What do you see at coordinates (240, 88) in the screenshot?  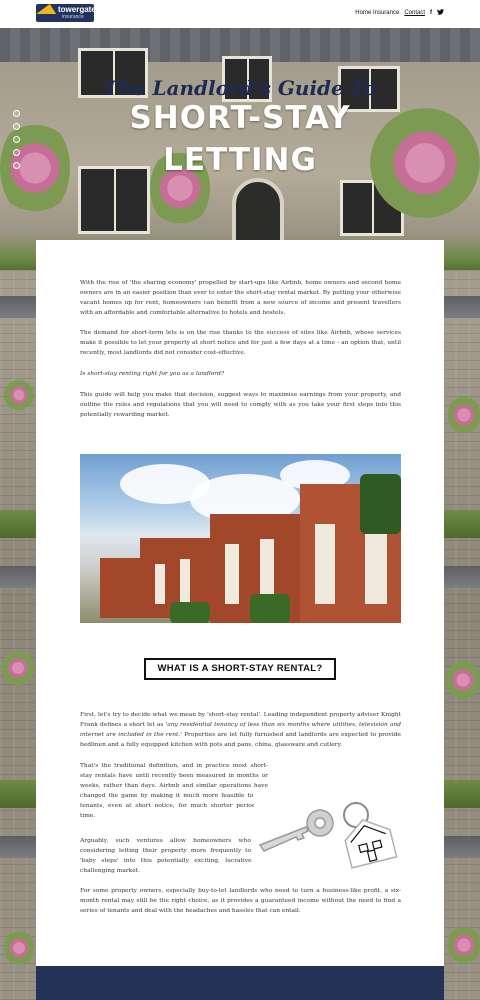 I see `hero-title: The Landlord's Guide To` at bounding box center [240, 88].